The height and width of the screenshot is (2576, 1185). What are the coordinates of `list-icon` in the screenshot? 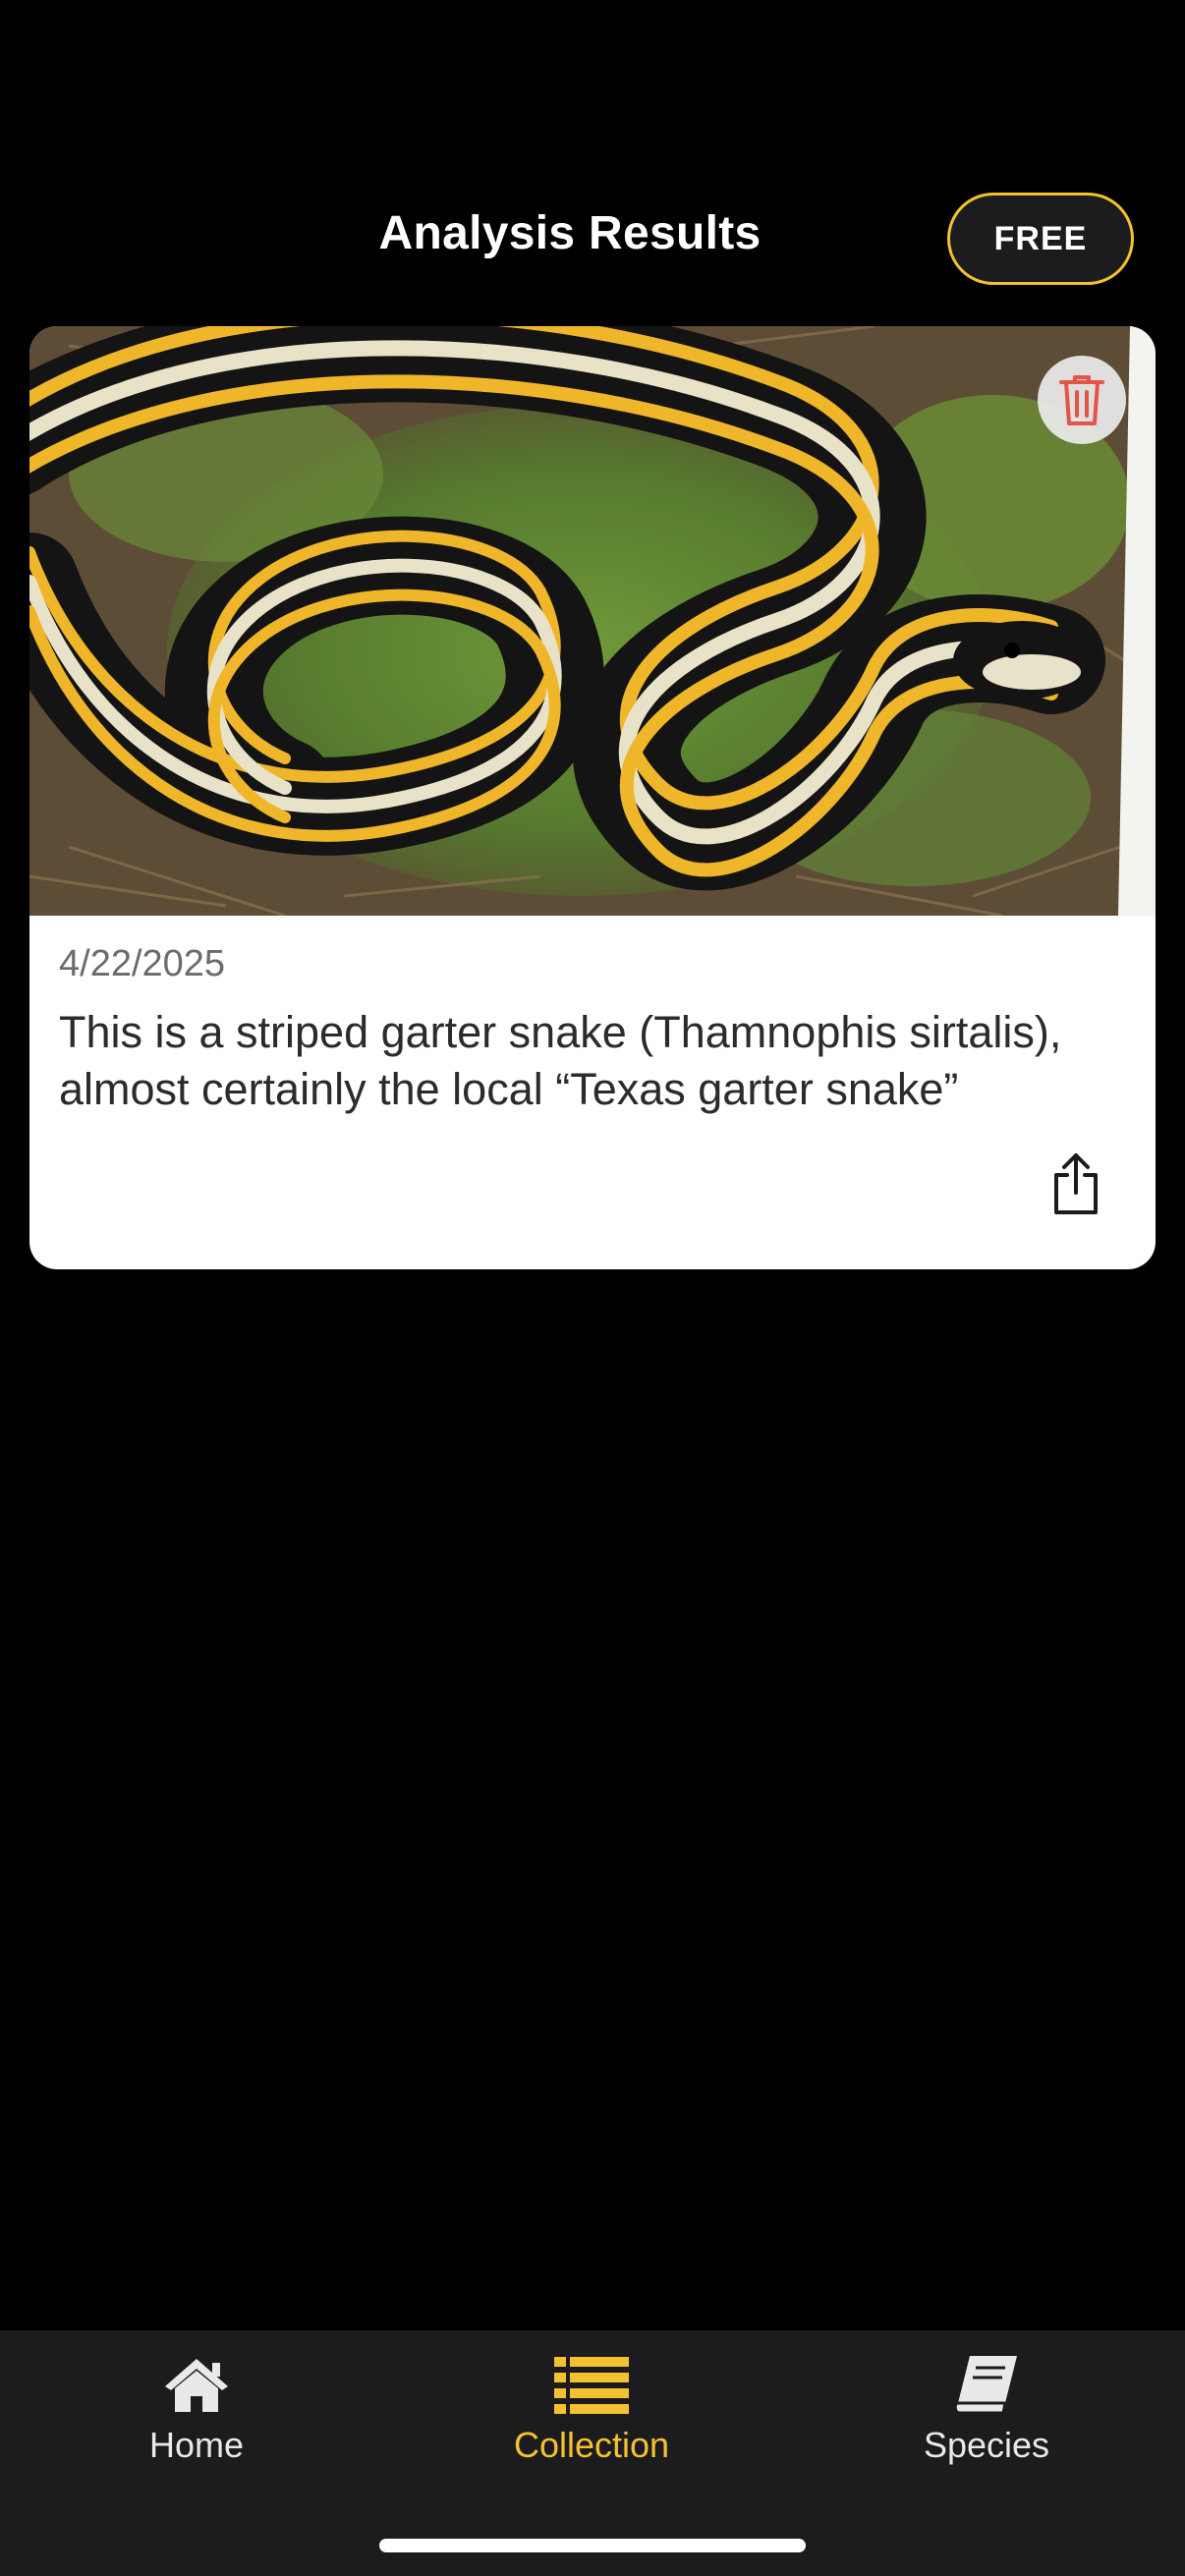 It's located at (592, 2385).